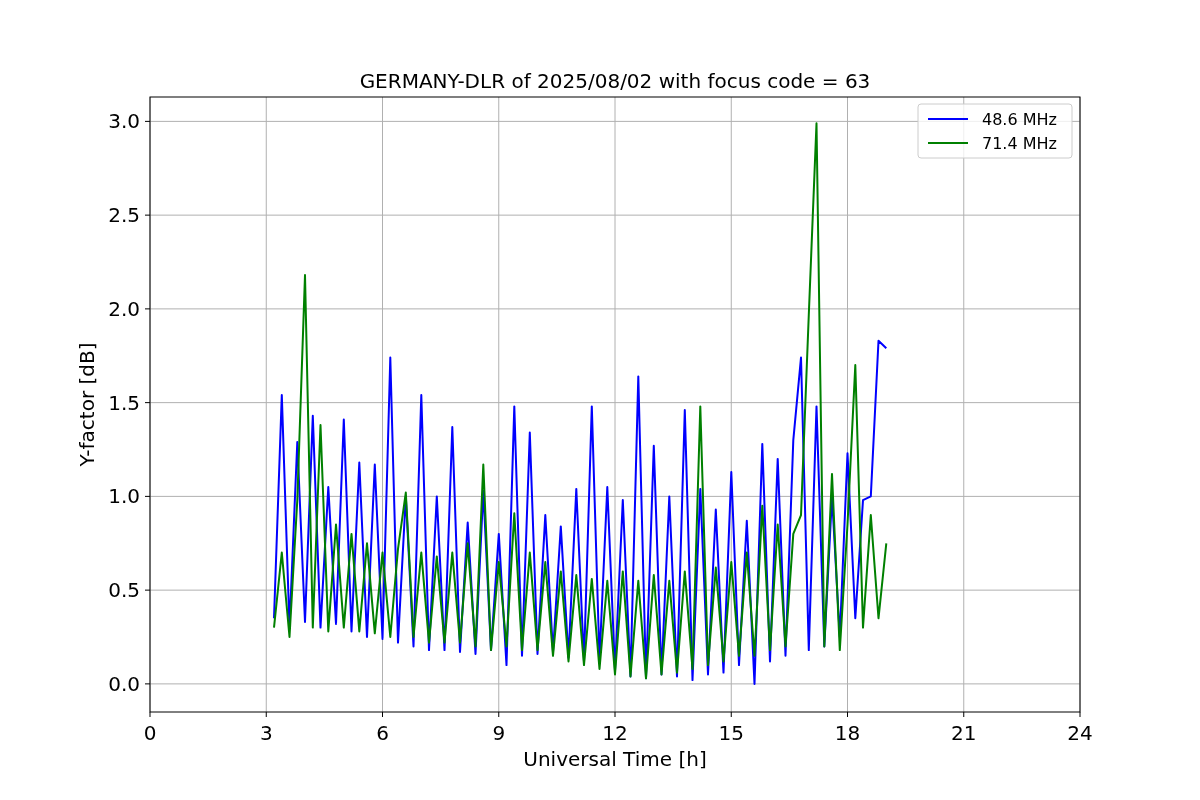 Image resolution: width=1200 pixels, height=800 pixels. I want to click on y-tick-label: 2.0, so click(124, 308).